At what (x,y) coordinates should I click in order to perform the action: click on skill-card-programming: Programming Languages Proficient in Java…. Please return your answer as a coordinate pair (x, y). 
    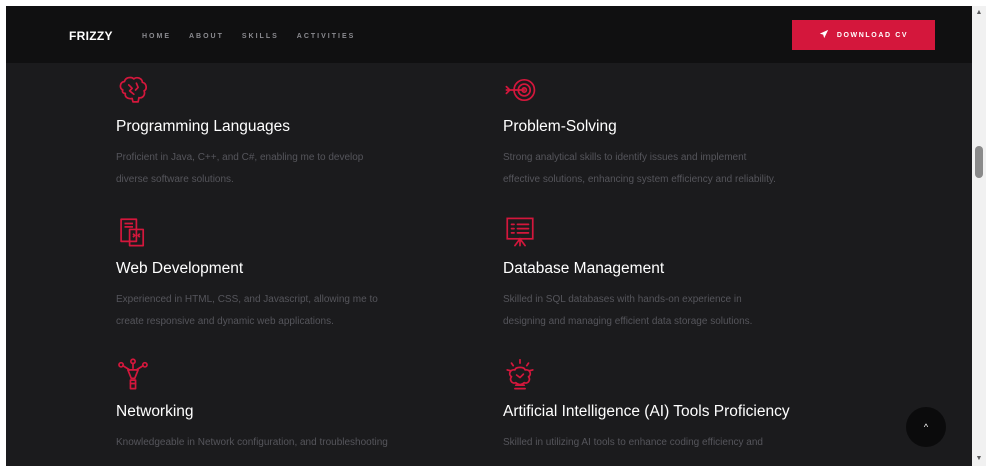
    Looking at the image, I should click on (296, 132).